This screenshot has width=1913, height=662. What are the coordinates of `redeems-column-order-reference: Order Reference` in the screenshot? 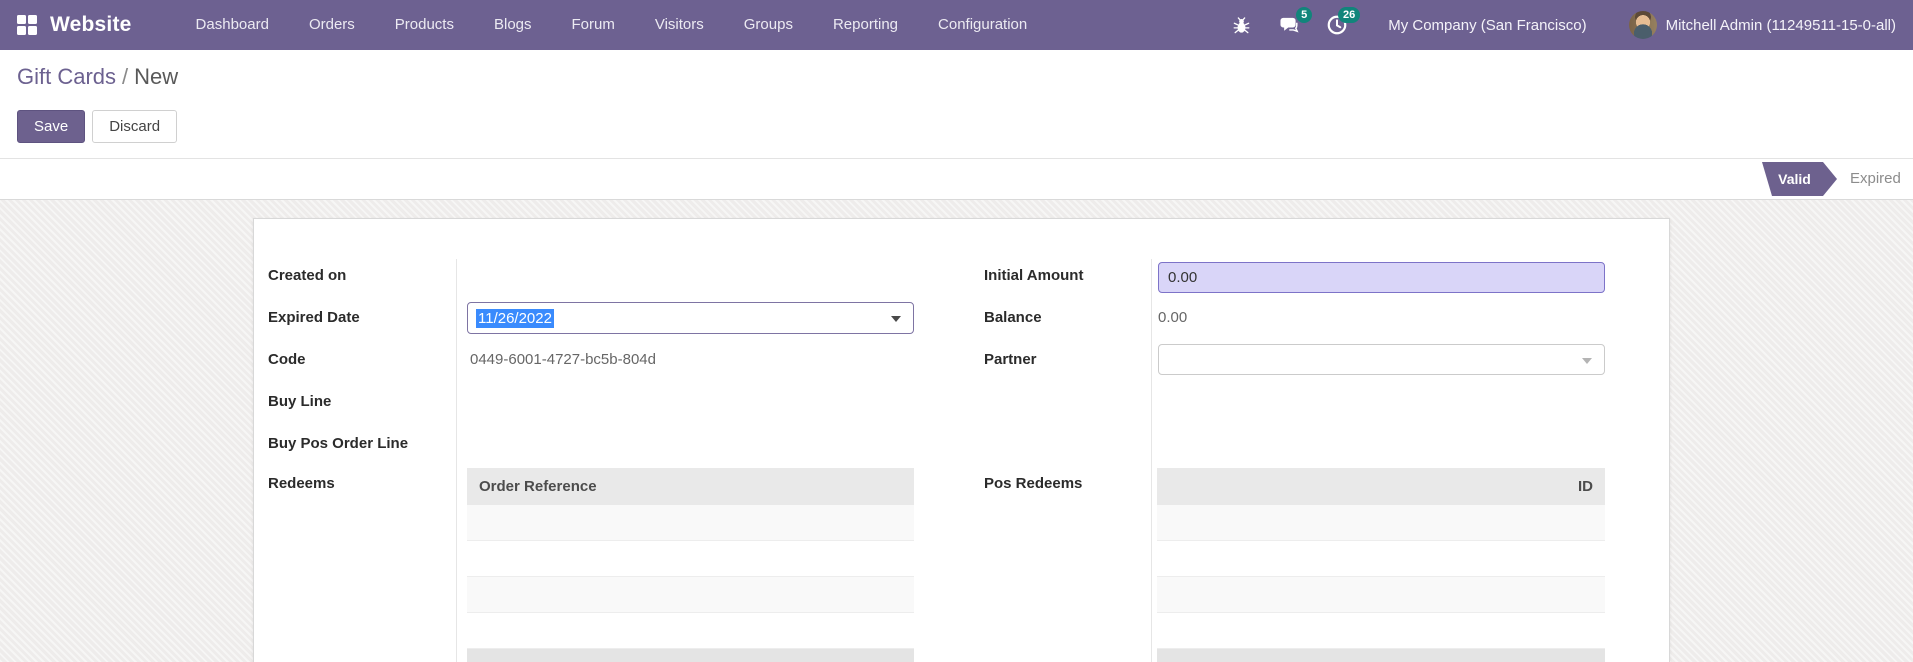 It's located at (690, 486).